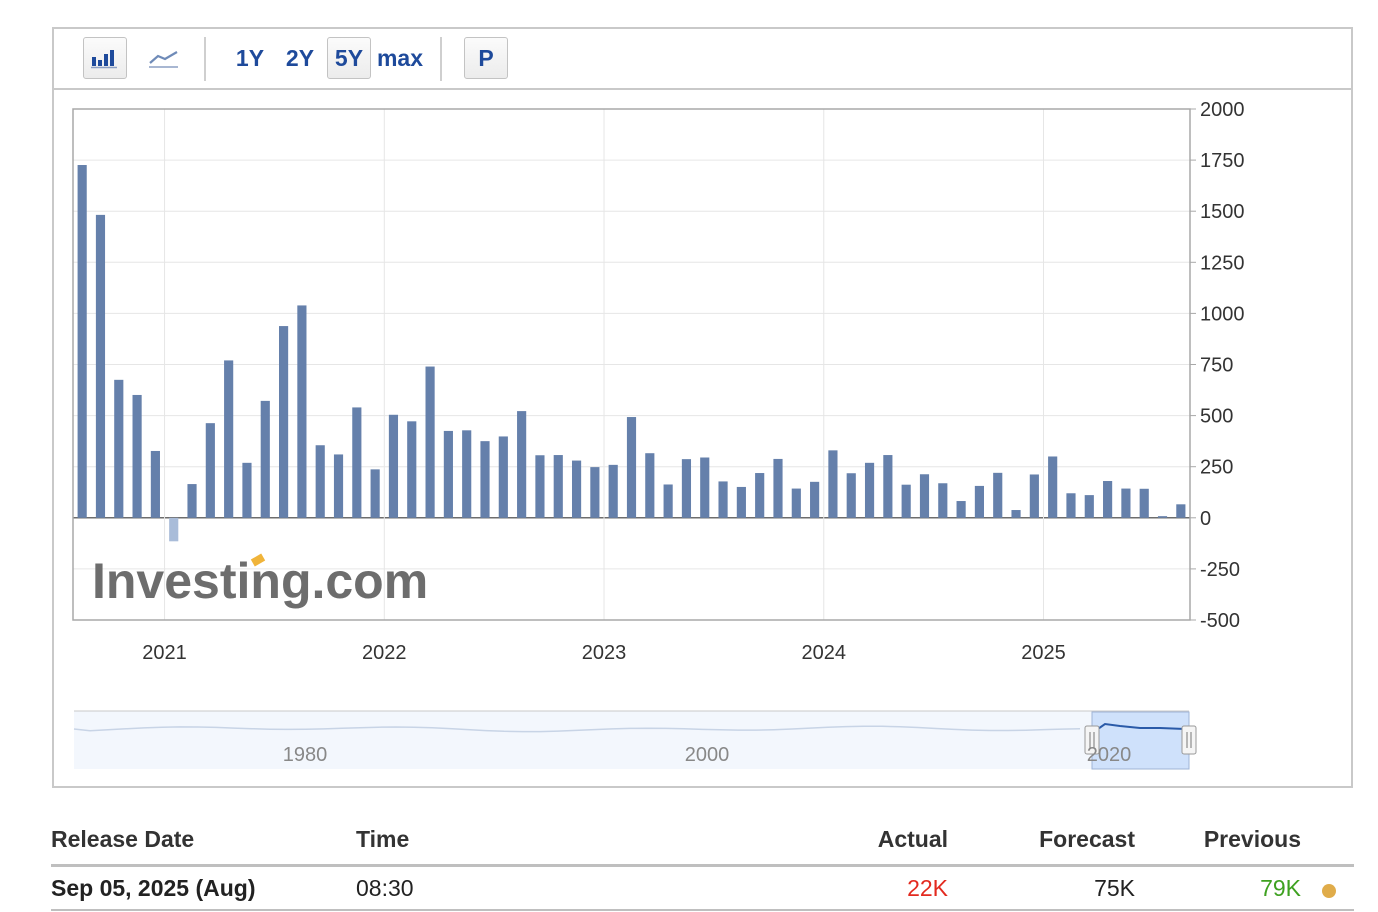 The width and height of the screenshot is (1378, 912). What do you see at coordinates (1252, 839) in the screenshot?
I see `header-previous: Previous` at bounding box center [1252, 839].